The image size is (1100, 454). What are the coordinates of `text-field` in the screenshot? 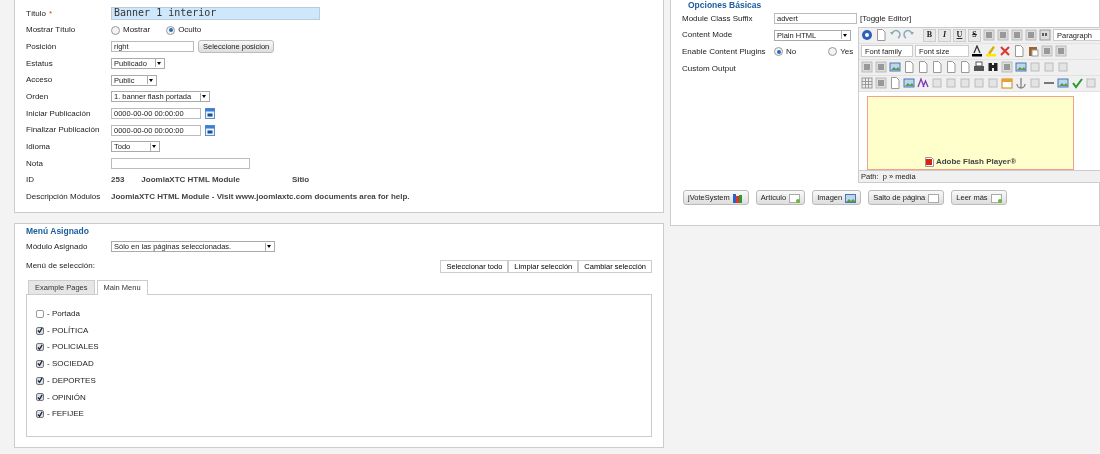 It's located at (180, 164).